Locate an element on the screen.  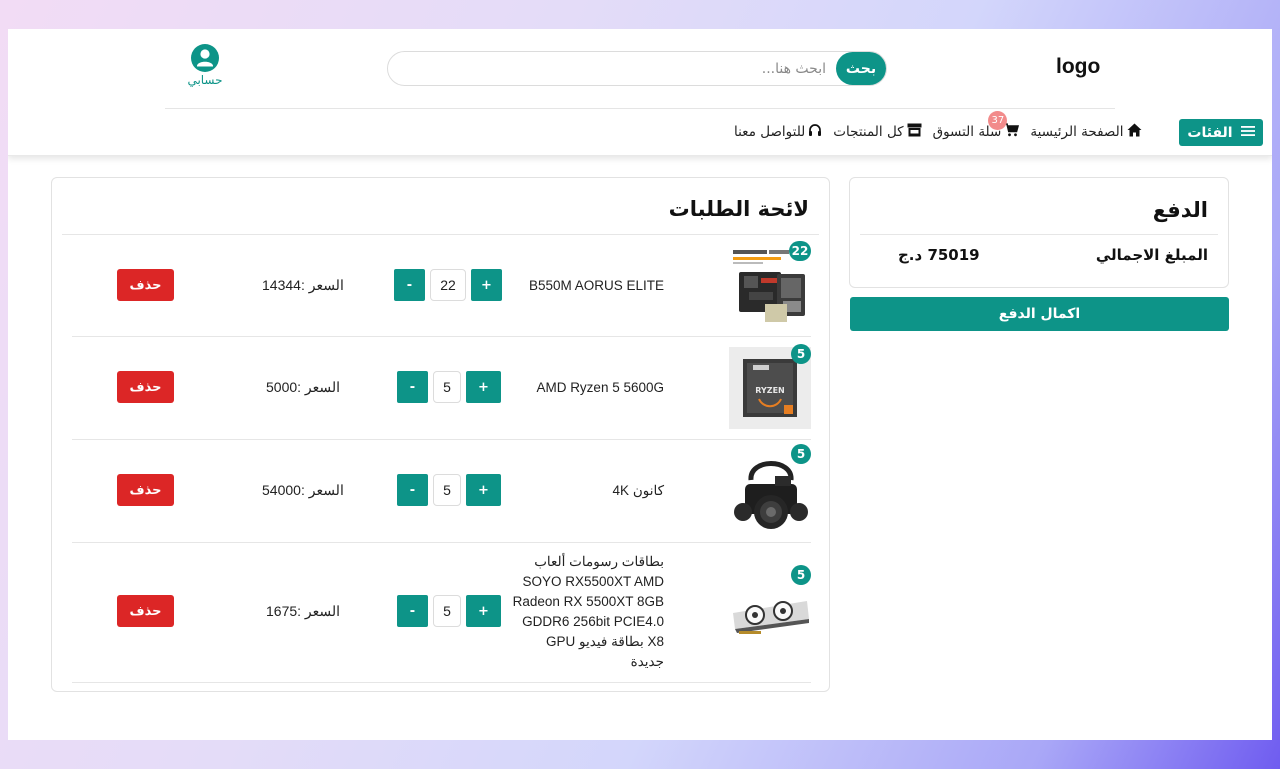
home-icon is located at coordinates (1134, 132).